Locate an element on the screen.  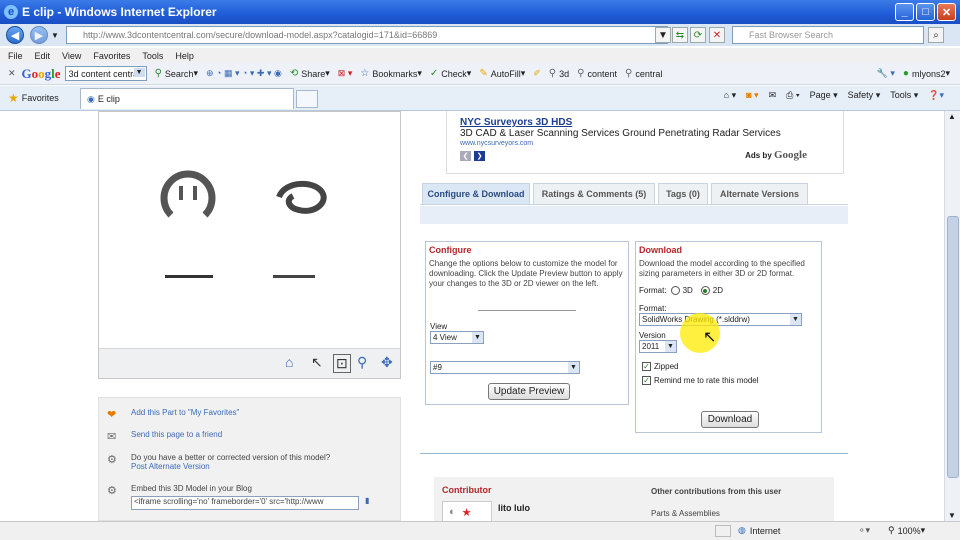
stop-icon: ✕ is located at coordinates (717, 35).